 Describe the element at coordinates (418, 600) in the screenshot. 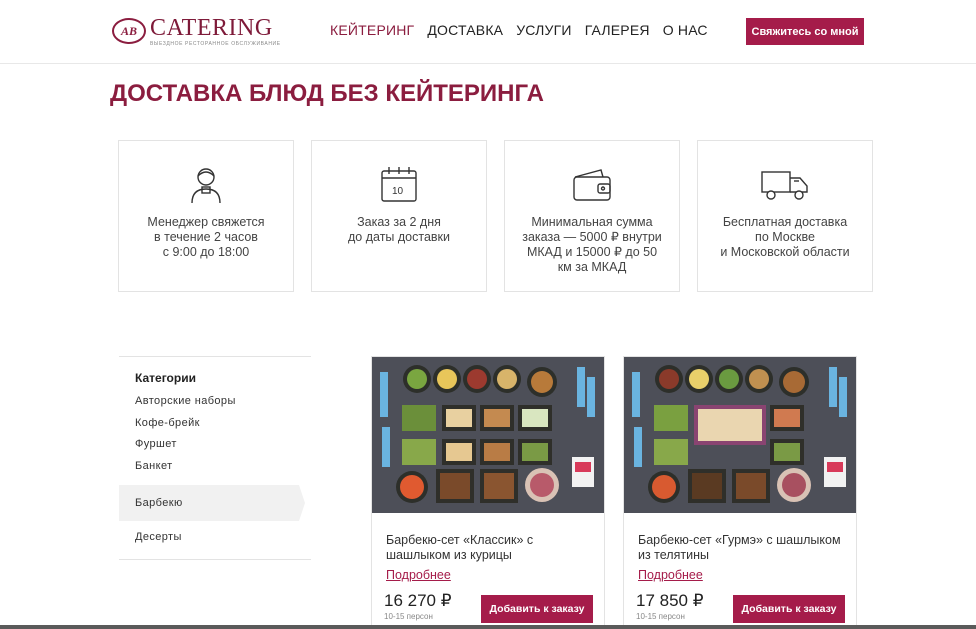

I see `product-price: 16 270 ₽` at that location.